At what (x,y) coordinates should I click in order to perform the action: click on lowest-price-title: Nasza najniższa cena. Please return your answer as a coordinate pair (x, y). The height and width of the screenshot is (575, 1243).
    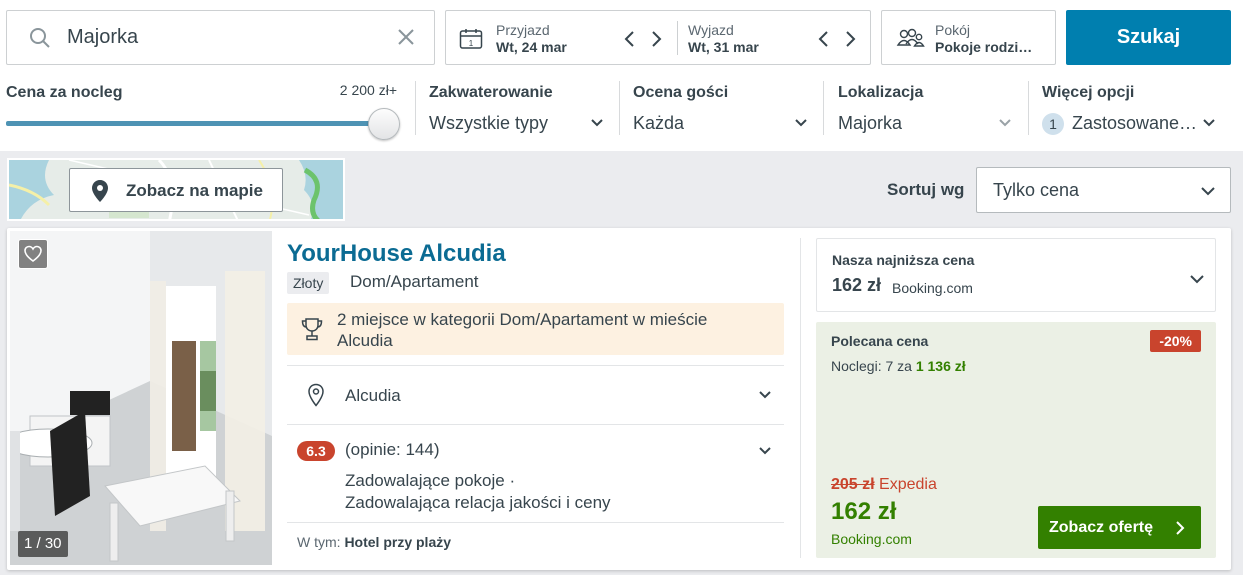
    Looking at the image, I should click on (903, 260).